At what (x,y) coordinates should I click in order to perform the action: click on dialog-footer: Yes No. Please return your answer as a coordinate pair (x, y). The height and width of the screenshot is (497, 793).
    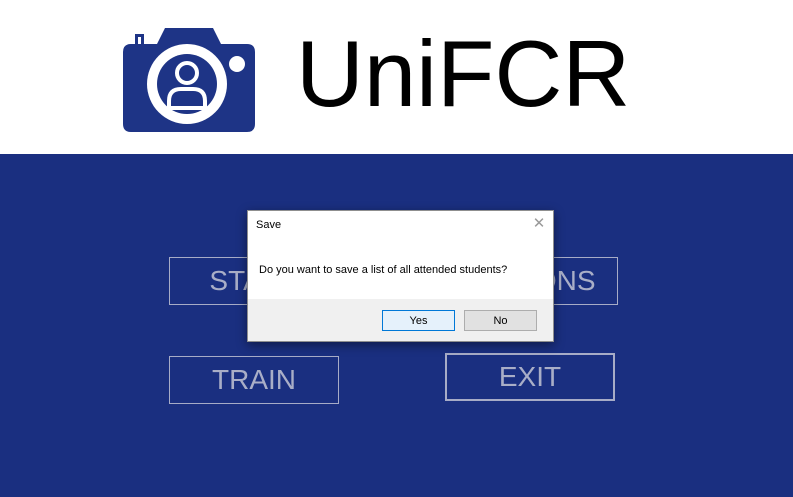
    Looking at the image, I should click on (400, 320).